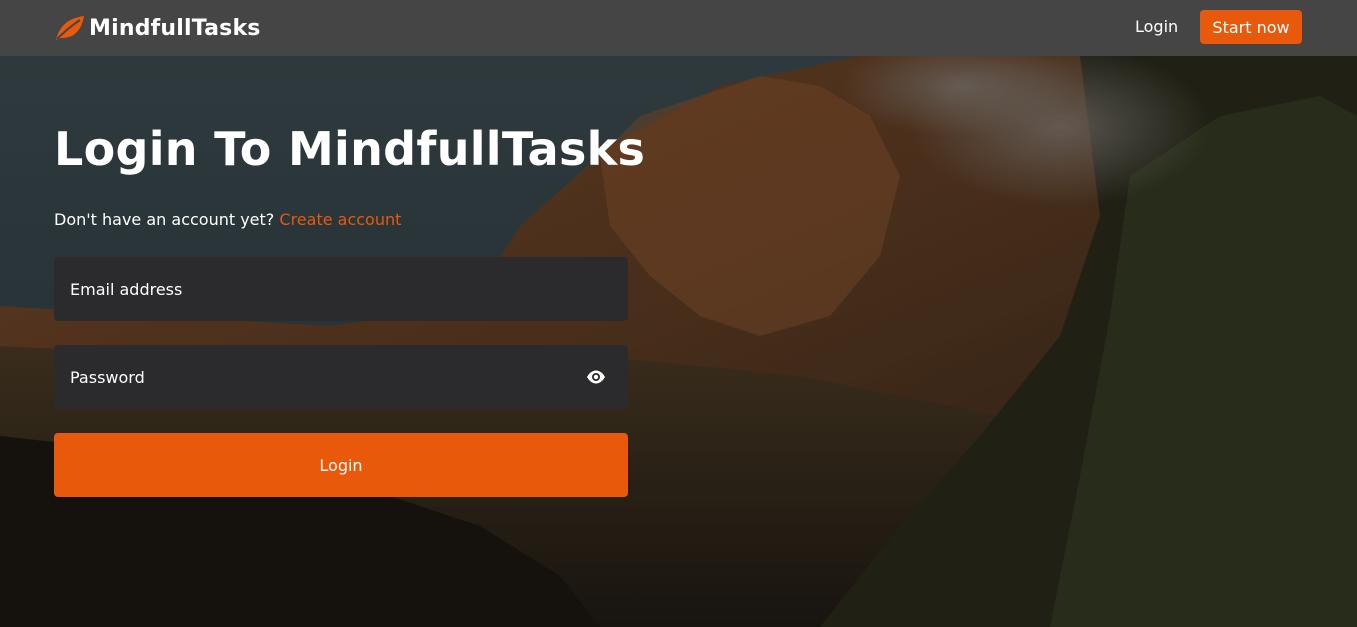 Image resolution: width=1357 pixels, height=627 pixels. What do you see at coordinates (596, 377) in the screenshot?
I see `eye-icon` at bounding box center [596, 377].